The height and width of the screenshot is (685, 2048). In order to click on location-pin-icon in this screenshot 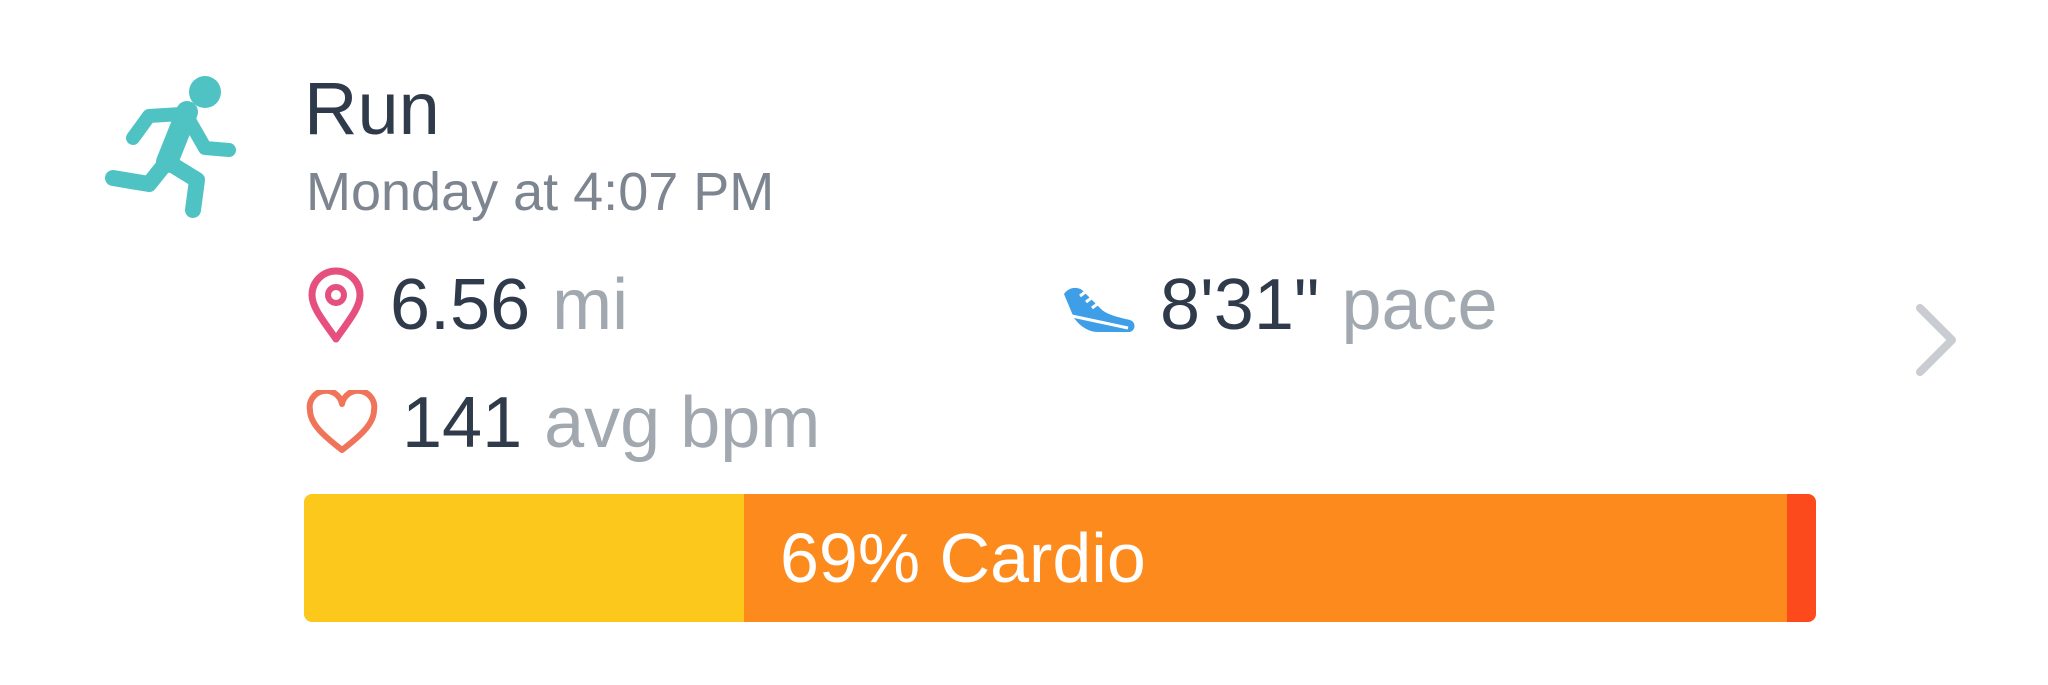, I will do `click(336, 305)`.